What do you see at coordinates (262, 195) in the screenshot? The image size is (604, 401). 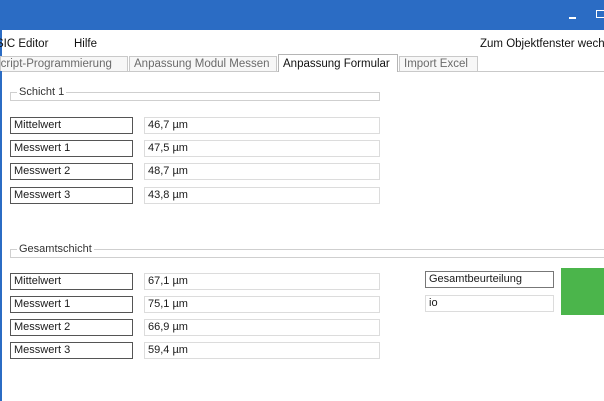 I see `value-messwert-3: 43,8 µm` at bounding box center [262, 195].